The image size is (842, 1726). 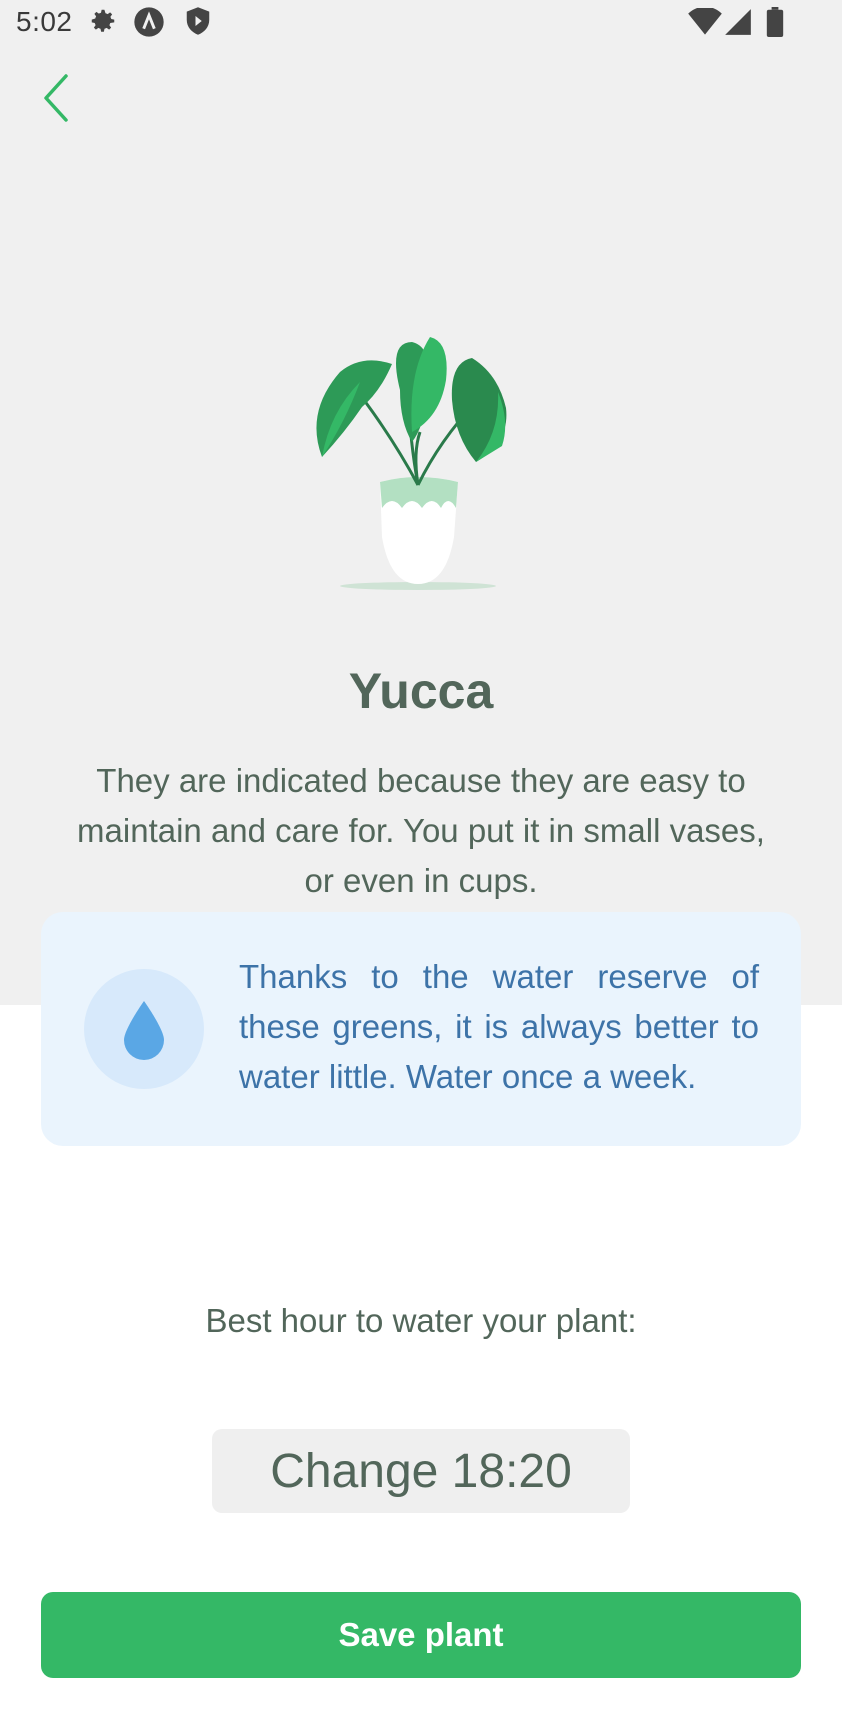 What do you see at coordinates (103, 23) in the screenshot?
I see `gear-icon` at bounding box center [103, 23].